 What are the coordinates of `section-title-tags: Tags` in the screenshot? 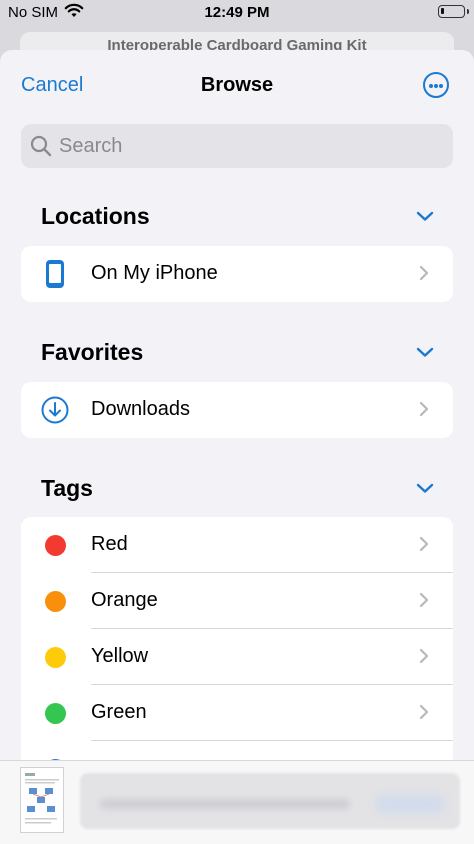 It's located at (67, 488).